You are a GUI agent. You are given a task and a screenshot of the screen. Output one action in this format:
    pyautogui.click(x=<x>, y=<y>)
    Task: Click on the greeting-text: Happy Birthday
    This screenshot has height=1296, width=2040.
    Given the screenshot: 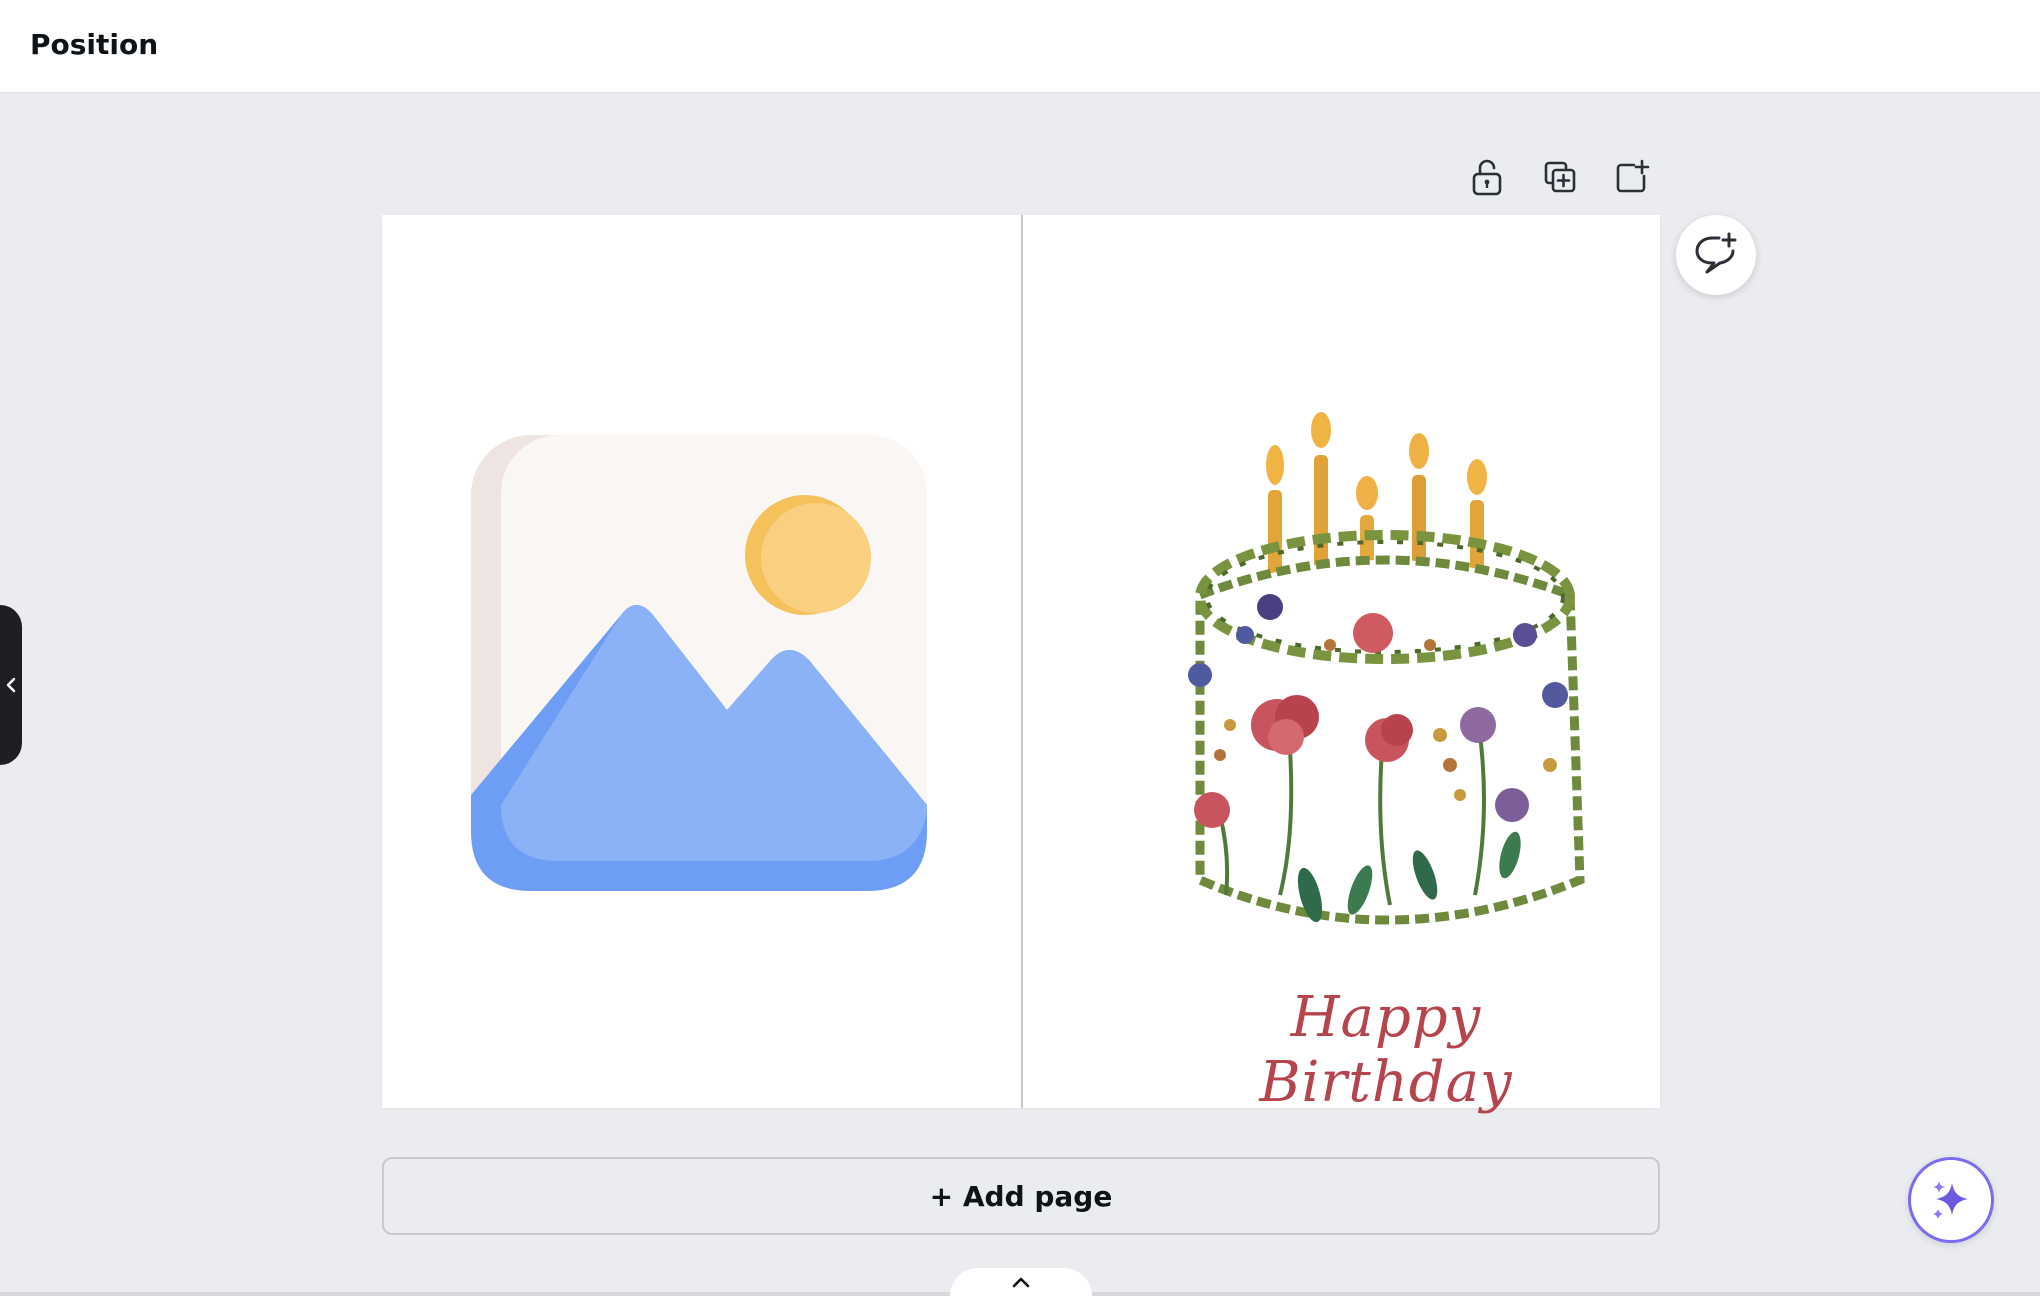 What is the action you would take?
    pyautogui.click(x=1386, y=1050)
    